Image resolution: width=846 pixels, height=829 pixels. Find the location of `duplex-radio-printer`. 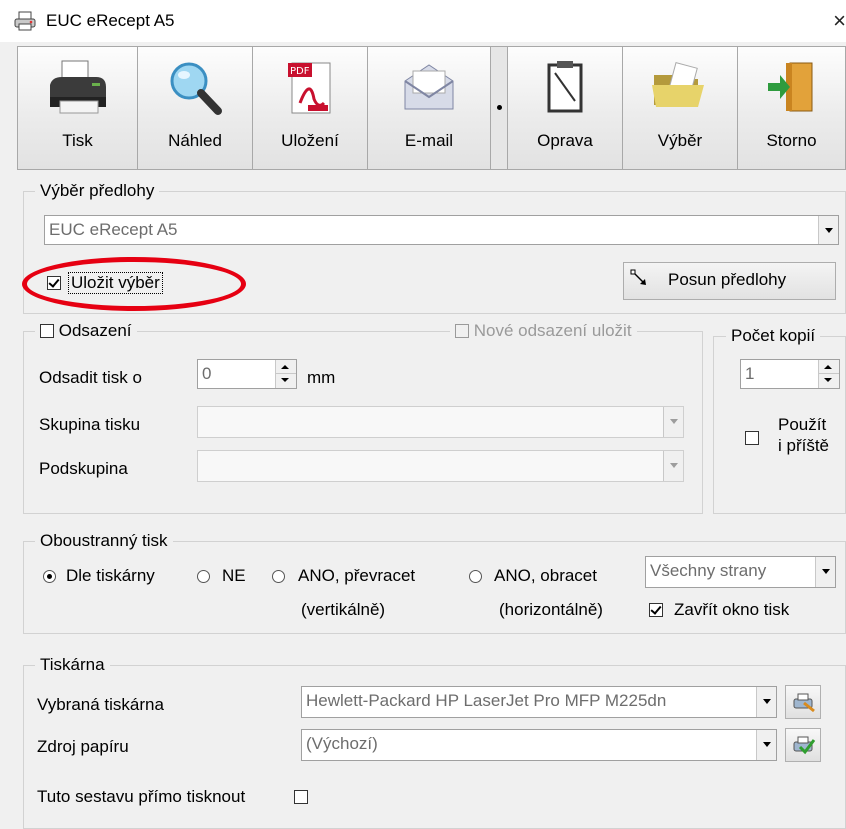

duplex-radio-printer is located at coordinates (49, 576).